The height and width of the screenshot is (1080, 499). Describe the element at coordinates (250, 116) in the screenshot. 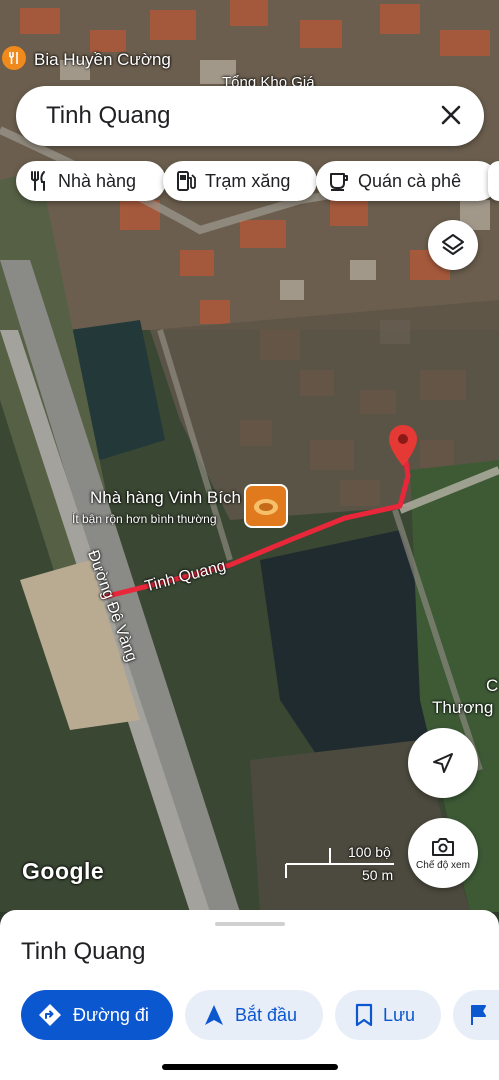

I see `search-bar: Tinh Quang` at that location.